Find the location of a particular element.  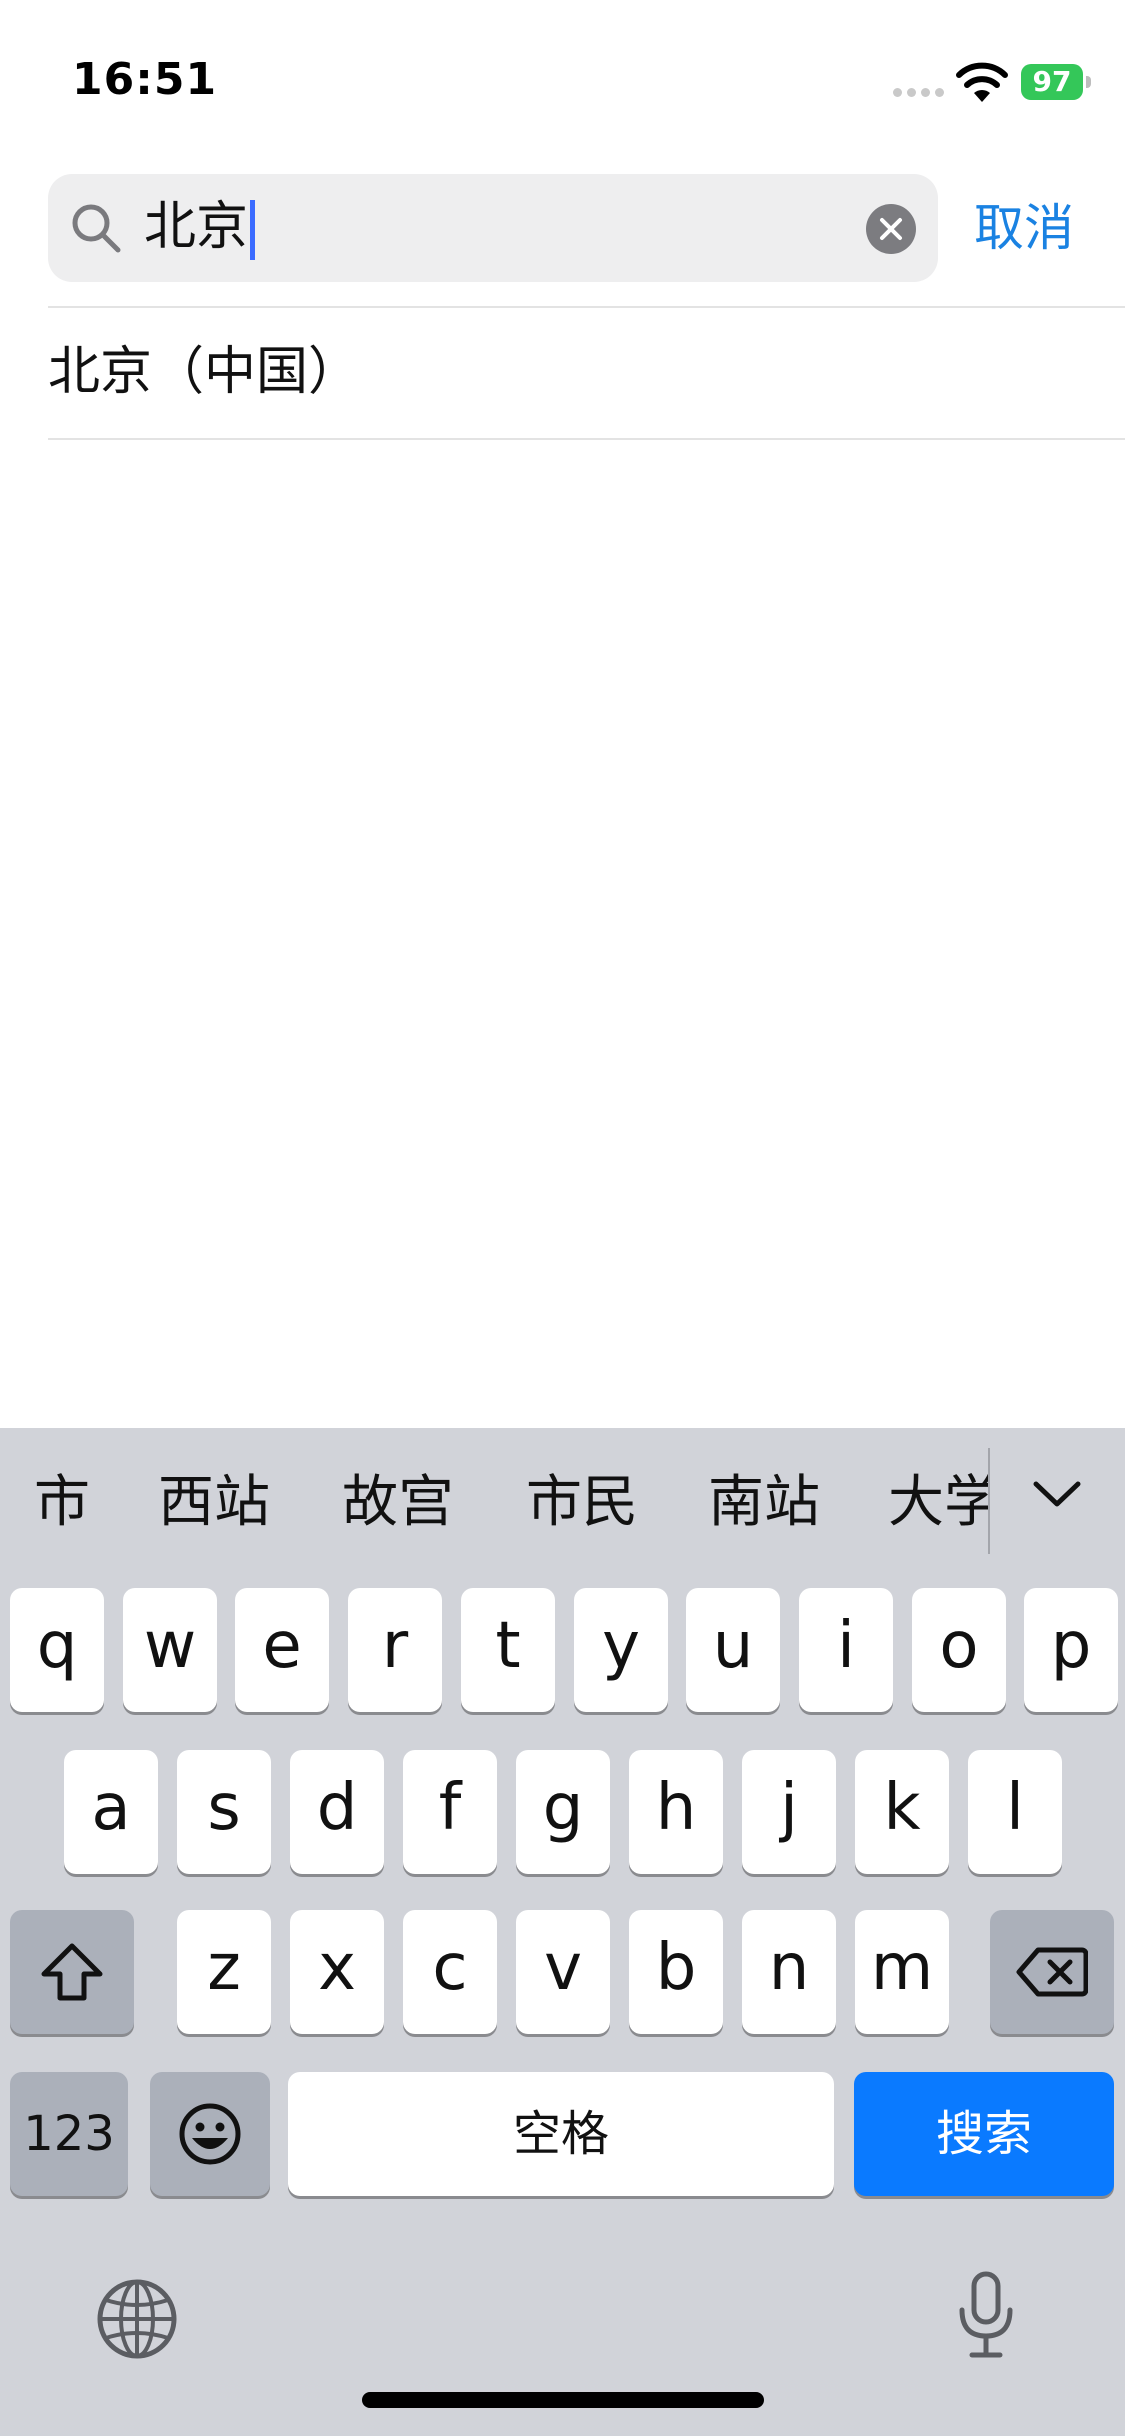

suggestion-item: 市 is located at coordinates (62, 1503).